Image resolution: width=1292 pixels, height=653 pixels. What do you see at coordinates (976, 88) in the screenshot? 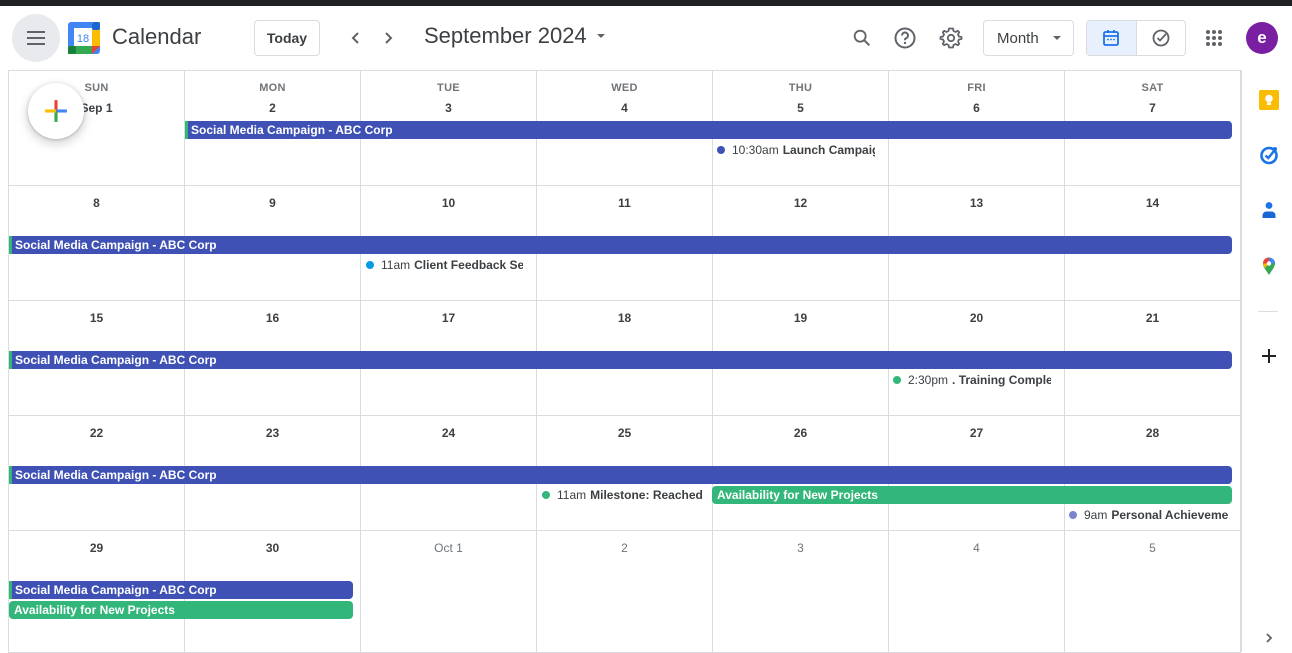
I see `weekday-label: FRI` at bounding box center [976, 88].